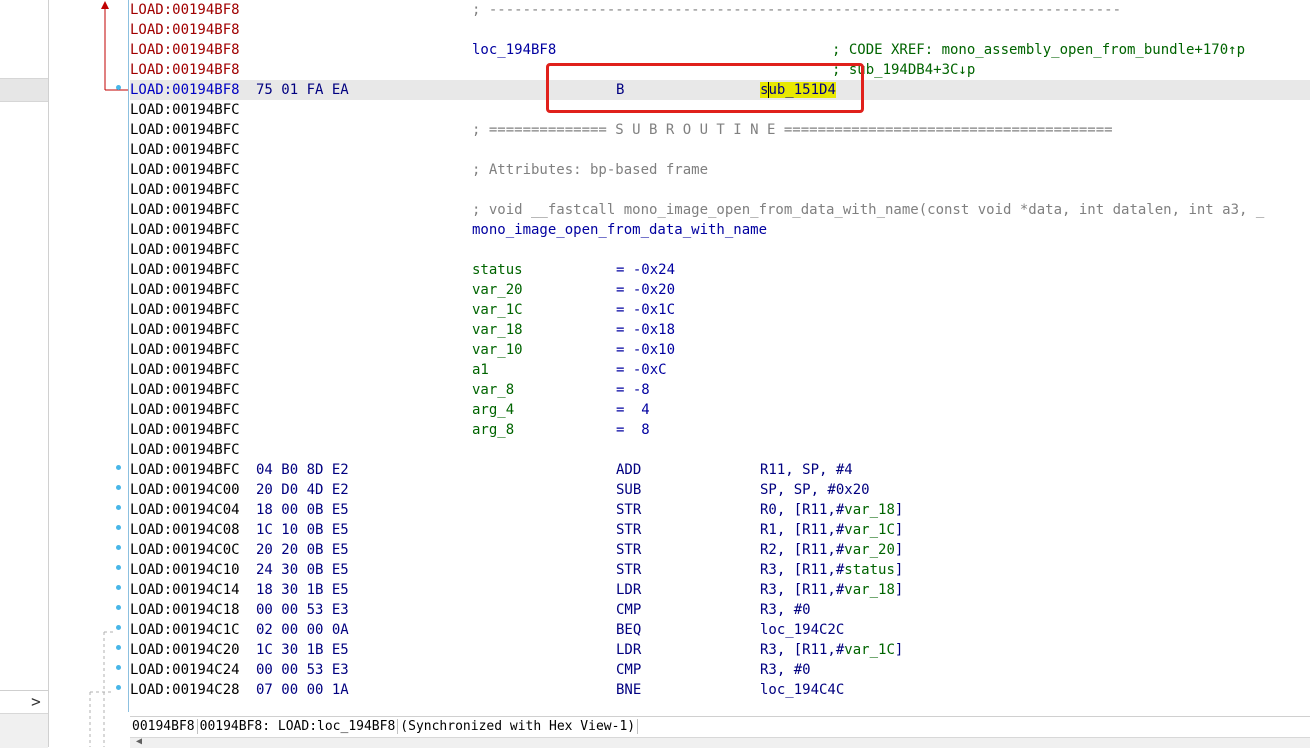 The width and height of the screenshot is (1310, 748). Describe the element at coordinates (720, 370) in the screenshot. I see `listing-row: LOAD:00194BFC a1 = -0xC` at that location.